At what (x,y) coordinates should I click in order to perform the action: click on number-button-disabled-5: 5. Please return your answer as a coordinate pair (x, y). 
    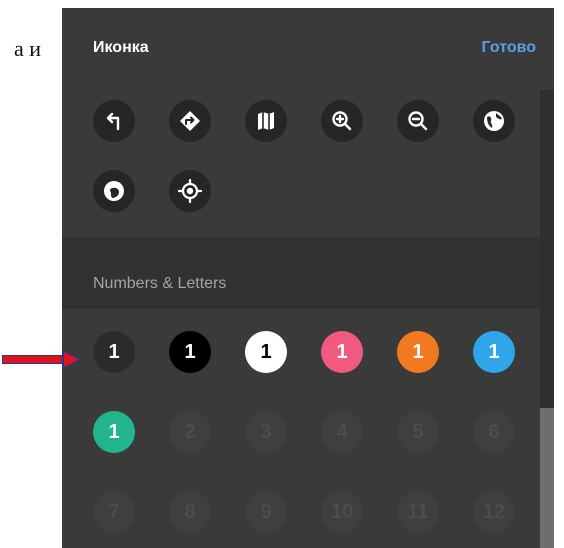
    Looking at the image, I should click on (418, 432).